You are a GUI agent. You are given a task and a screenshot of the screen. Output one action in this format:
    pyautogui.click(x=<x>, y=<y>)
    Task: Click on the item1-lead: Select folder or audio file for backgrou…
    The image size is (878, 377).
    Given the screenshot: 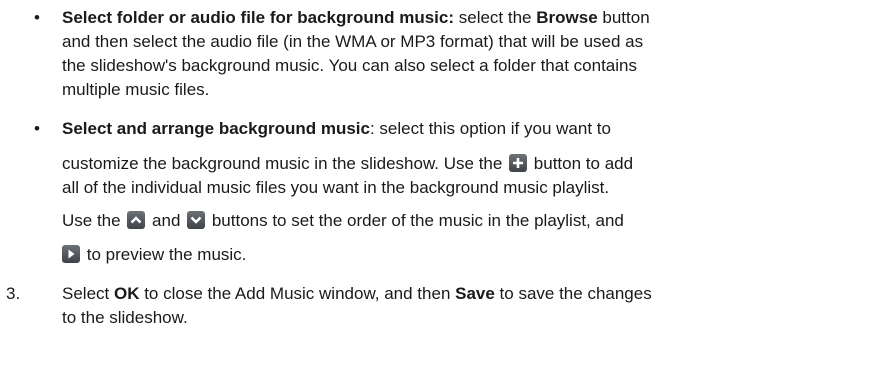 What is the action you would take?
    pyautogui.click(x=258, y=17)
    